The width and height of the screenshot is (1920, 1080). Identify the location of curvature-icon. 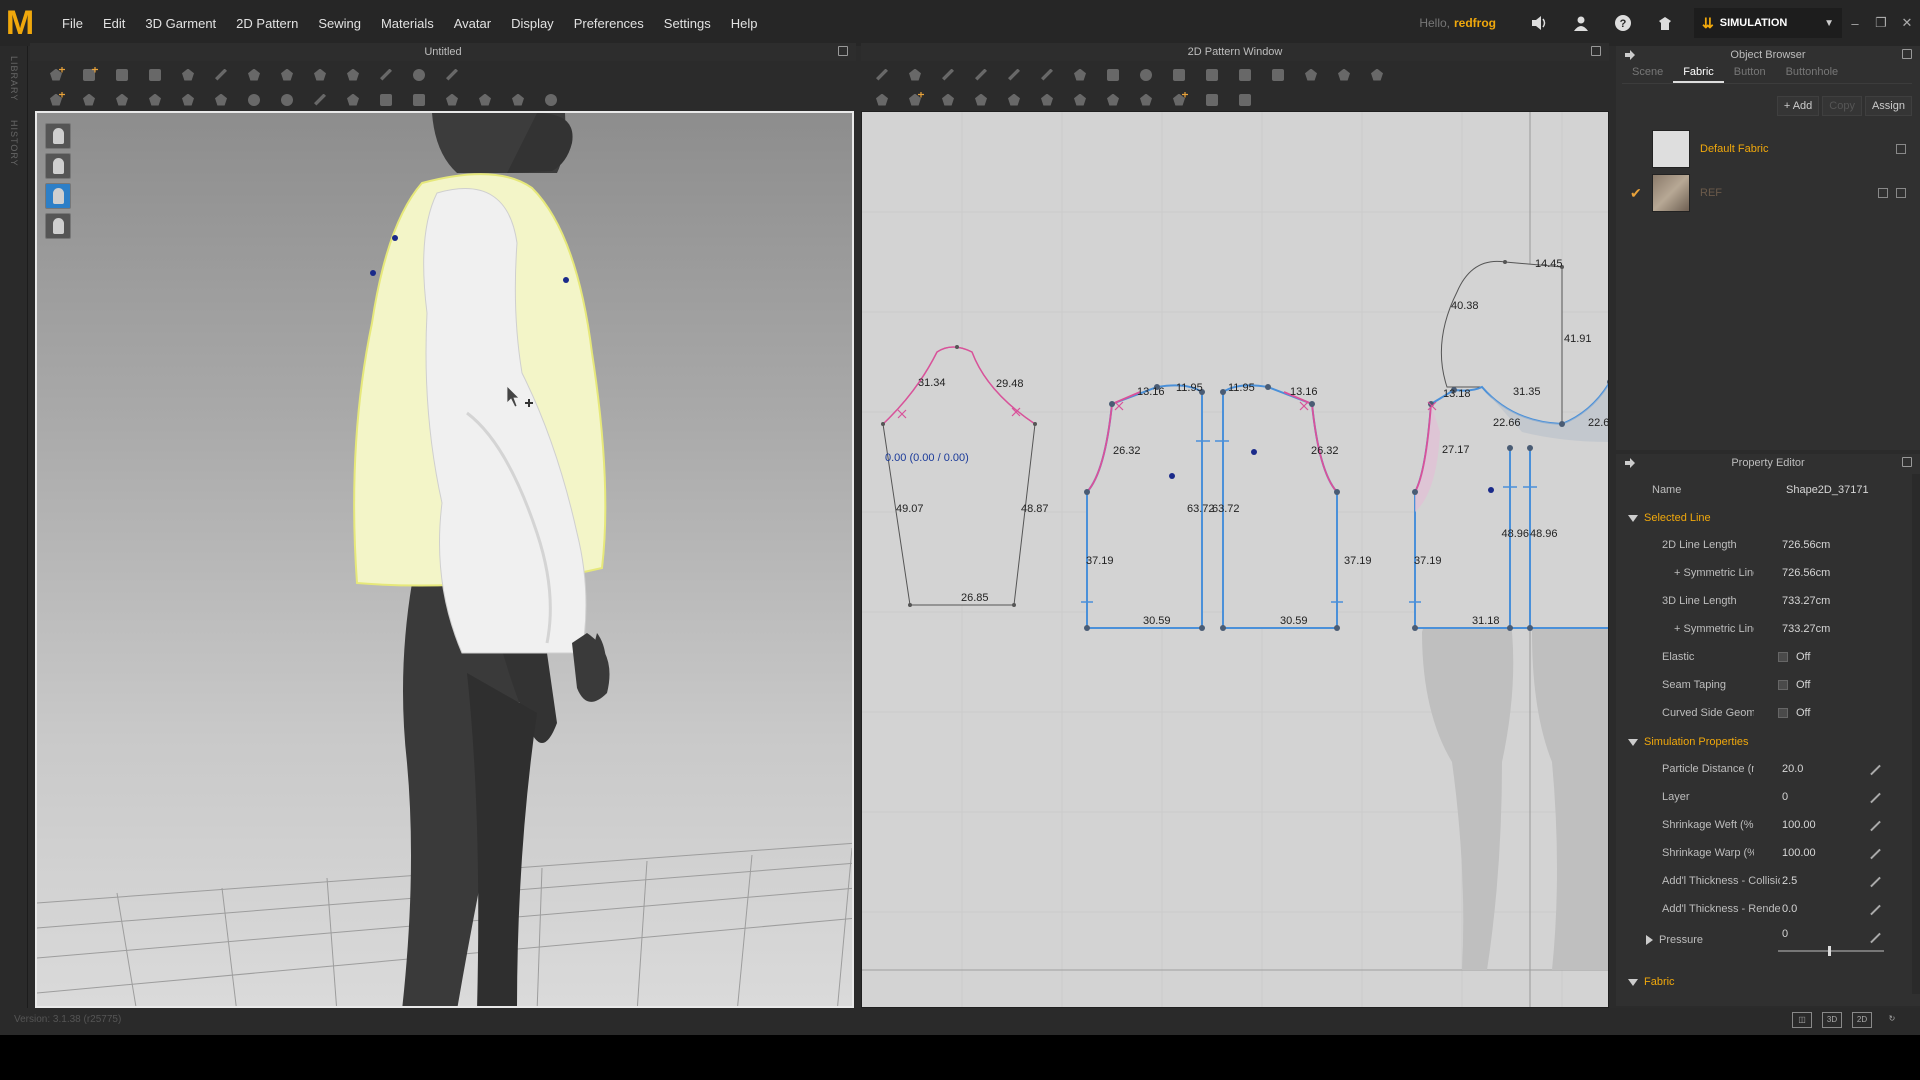
(981, 75).